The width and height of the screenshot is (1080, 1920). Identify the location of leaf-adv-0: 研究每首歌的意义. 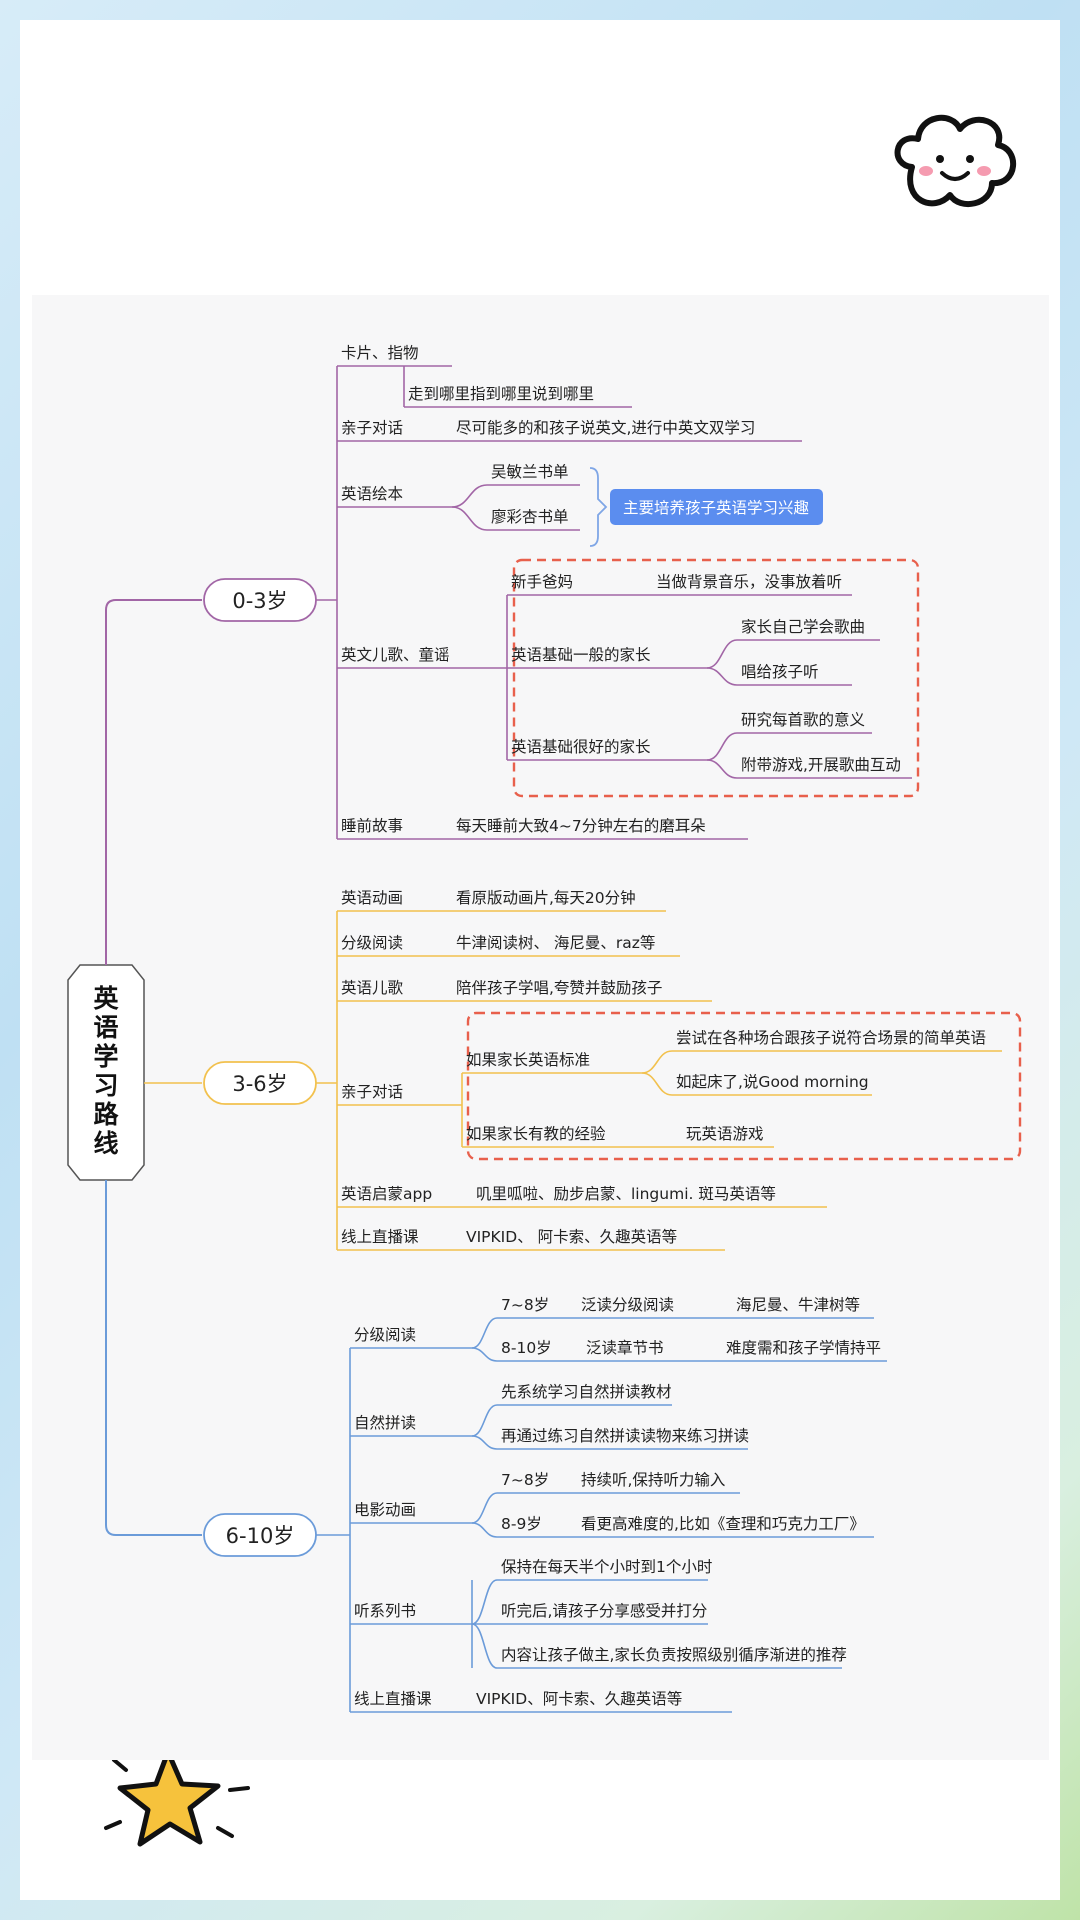
(803, 719).